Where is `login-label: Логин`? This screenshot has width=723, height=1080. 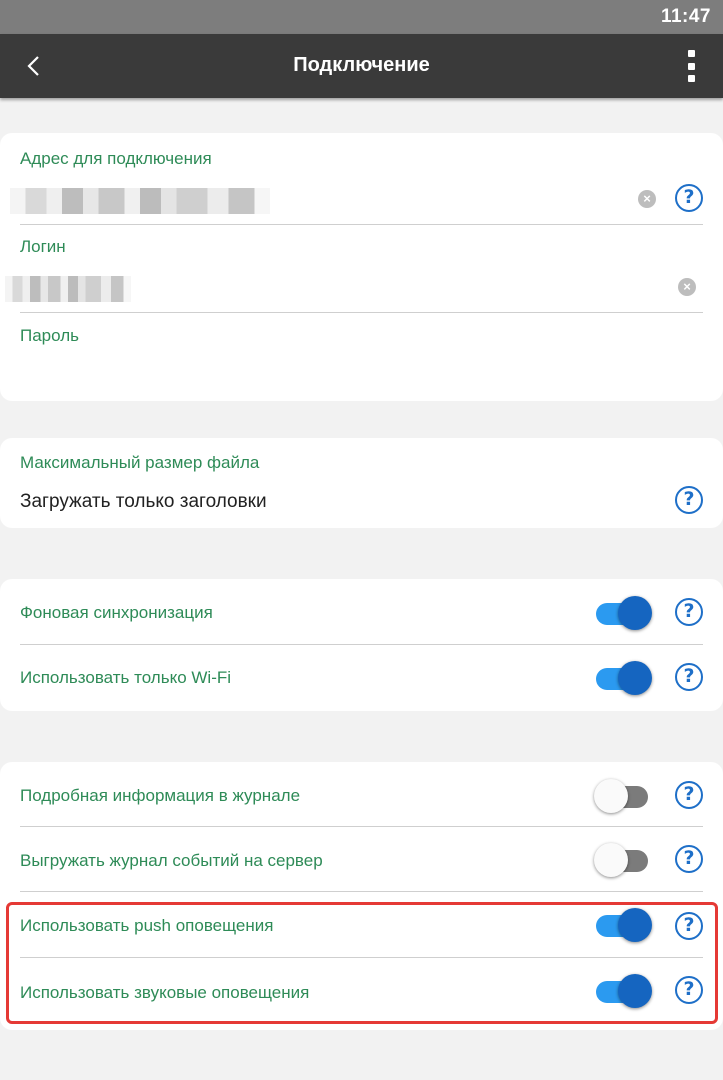
login-label: Логин is located at coordinates (43, 246).